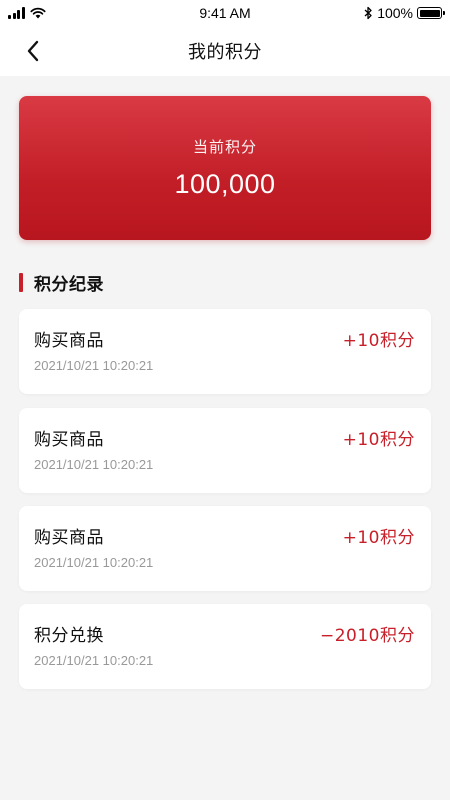 This screenshot has width=450, height=800. Describe the element at coordinates (27, 13) in the screenshot. I see `status-left` at that location.